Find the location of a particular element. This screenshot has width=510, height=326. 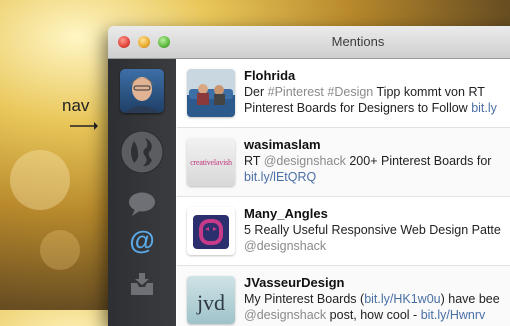

inbox-tray-icon is located at coordinates (142, 284).